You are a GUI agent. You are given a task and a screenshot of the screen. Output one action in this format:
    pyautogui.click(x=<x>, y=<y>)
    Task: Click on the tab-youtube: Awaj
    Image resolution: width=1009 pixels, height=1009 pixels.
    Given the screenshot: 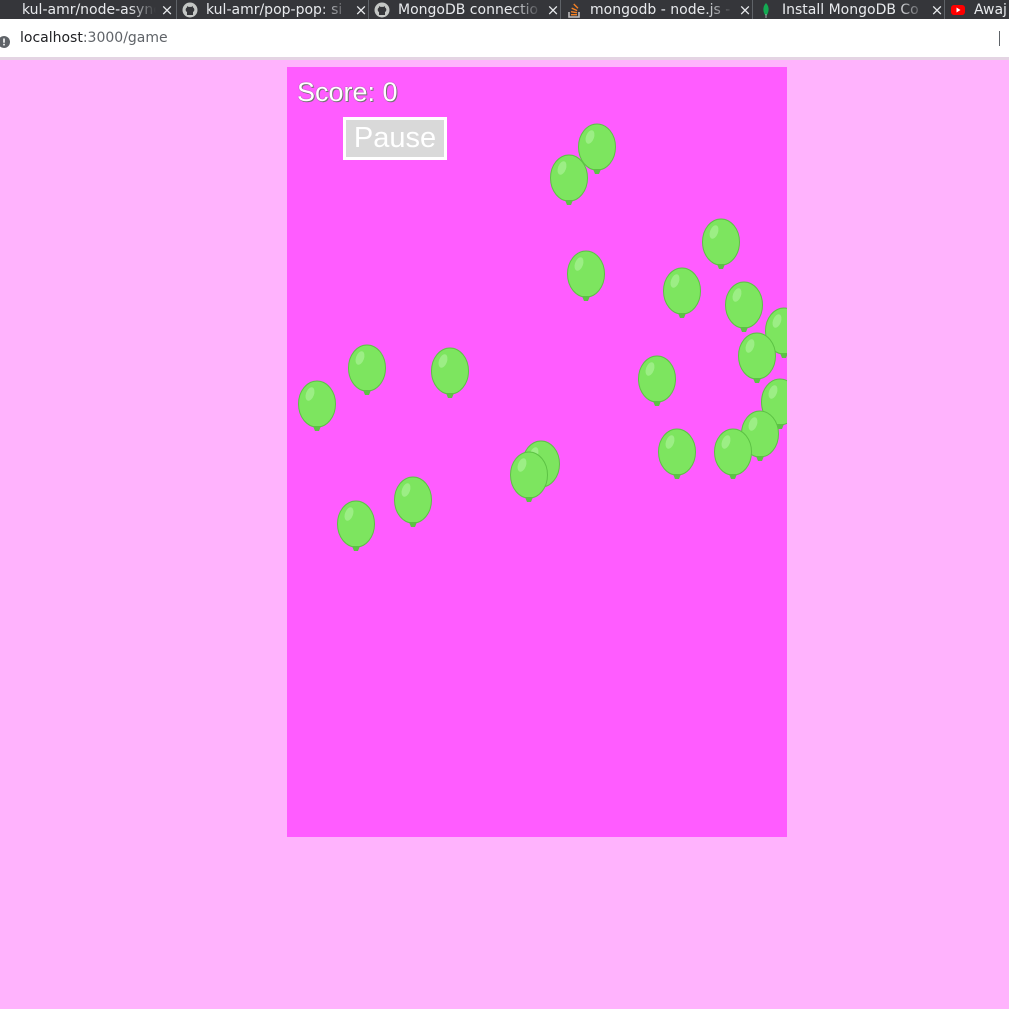 What is the action you would take?
    pyautogui.click(x=979, y=9)
    